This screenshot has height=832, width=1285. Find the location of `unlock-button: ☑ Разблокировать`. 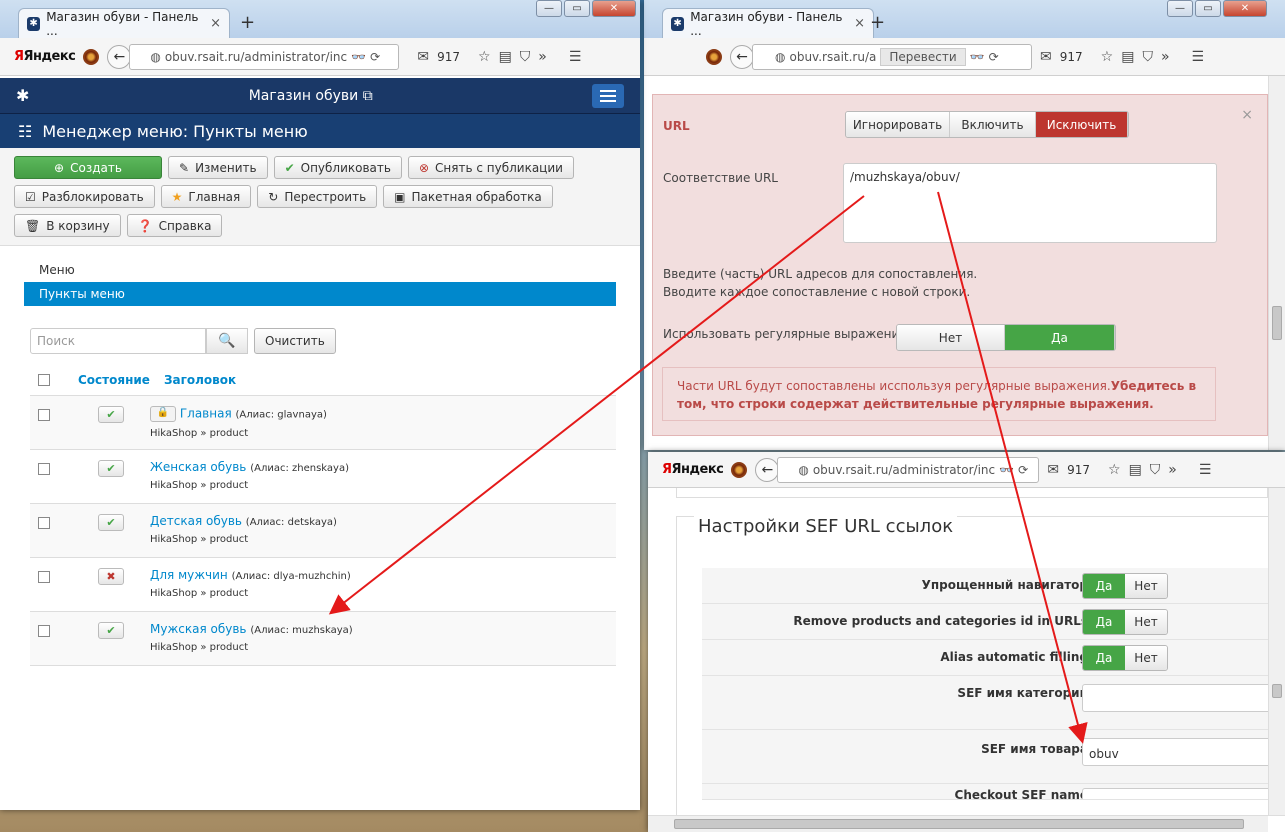

unlock-button: ☑ Разблокировать is located at coordinates (84, 196).